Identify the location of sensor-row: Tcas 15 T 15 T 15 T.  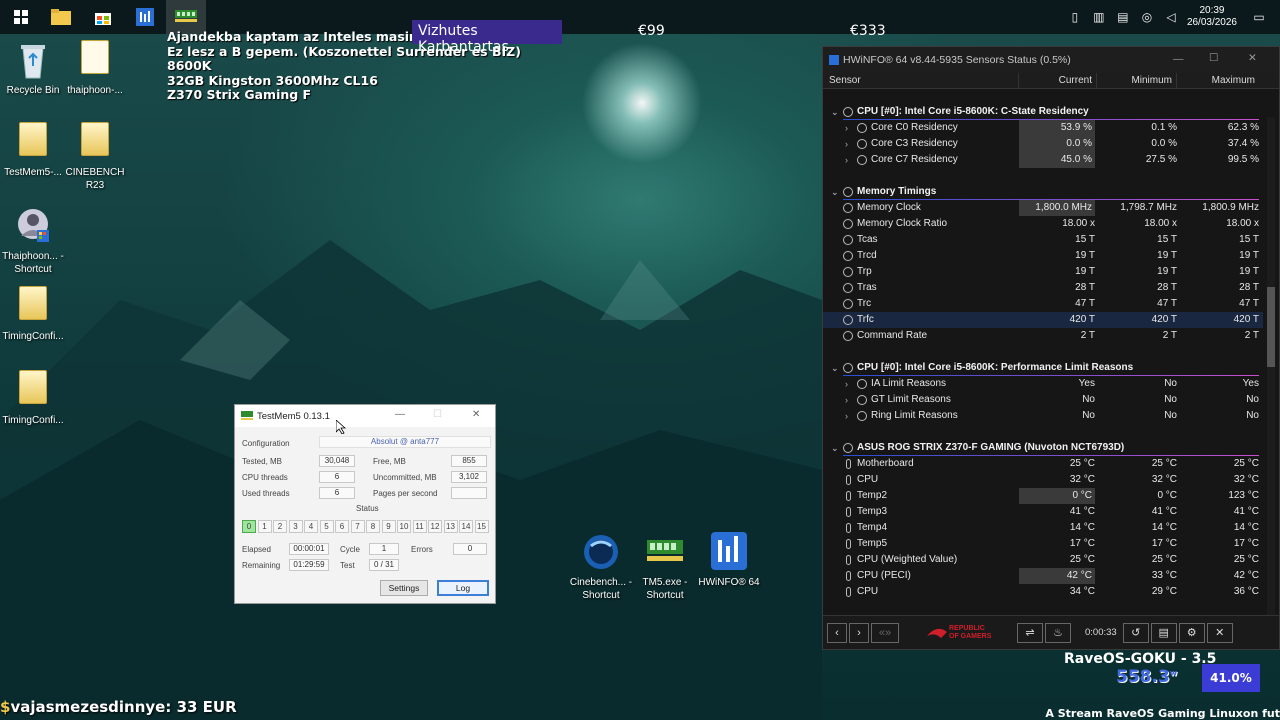
(1043, 240).